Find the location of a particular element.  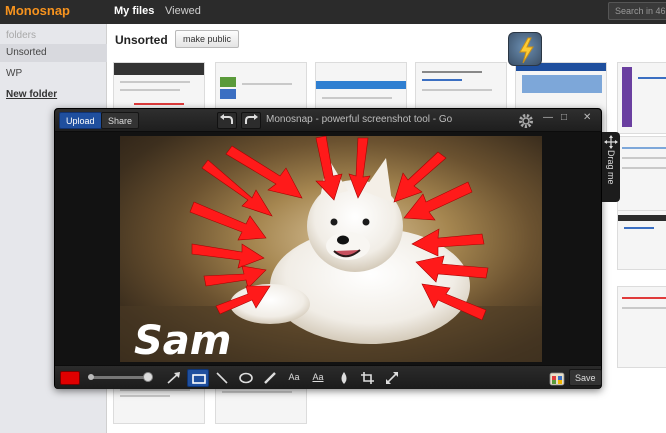

maximize-icon: □ is located at coordinates (564, 117).